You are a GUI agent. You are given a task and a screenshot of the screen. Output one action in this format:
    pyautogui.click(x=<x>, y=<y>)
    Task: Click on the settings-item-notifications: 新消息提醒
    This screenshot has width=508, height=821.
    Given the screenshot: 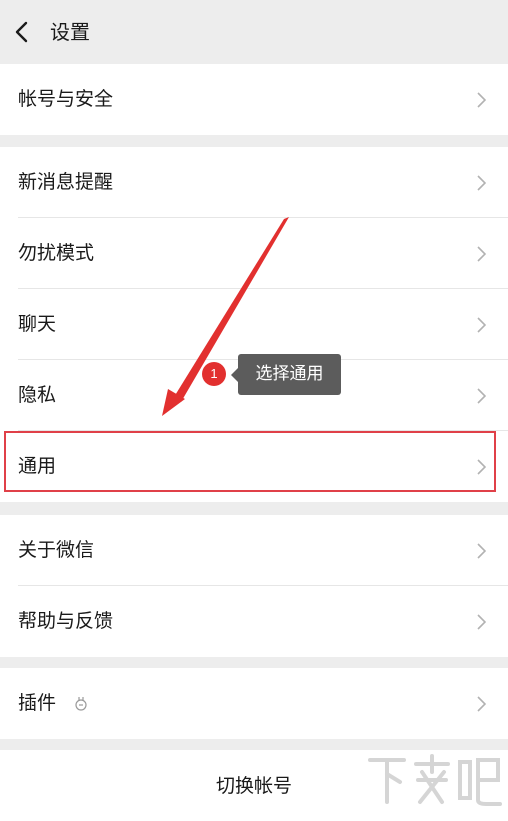 What is the action you would take?
    pyautogui.click(x=254, y=182)
    